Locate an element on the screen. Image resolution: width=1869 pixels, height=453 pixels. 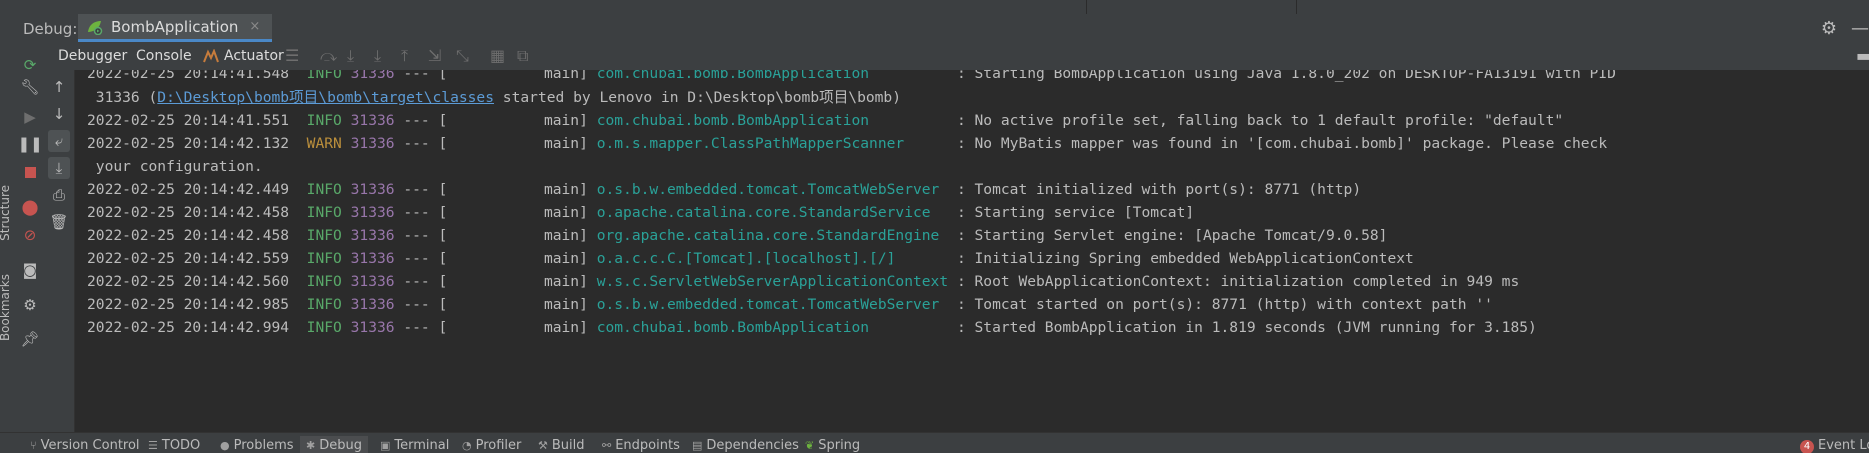
window-controls: ⚙ — is located at coordinates (1845, 28).